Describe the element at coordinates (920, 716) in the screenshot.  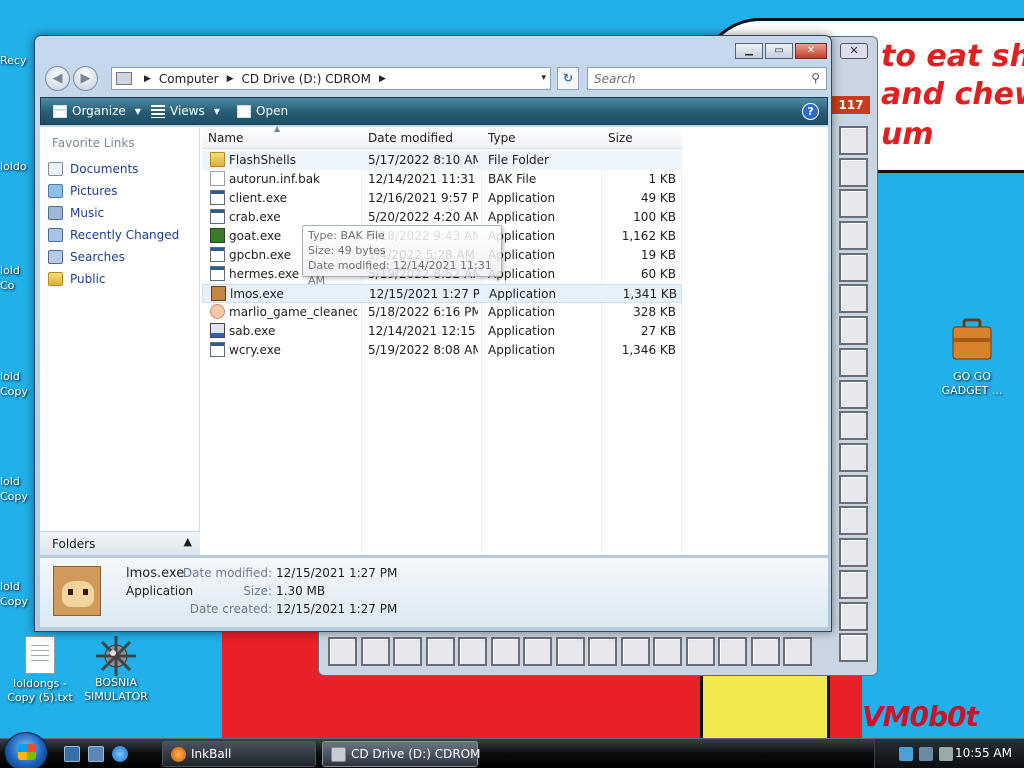
I see `wallpaper-signature: VM0b0t` at that location.